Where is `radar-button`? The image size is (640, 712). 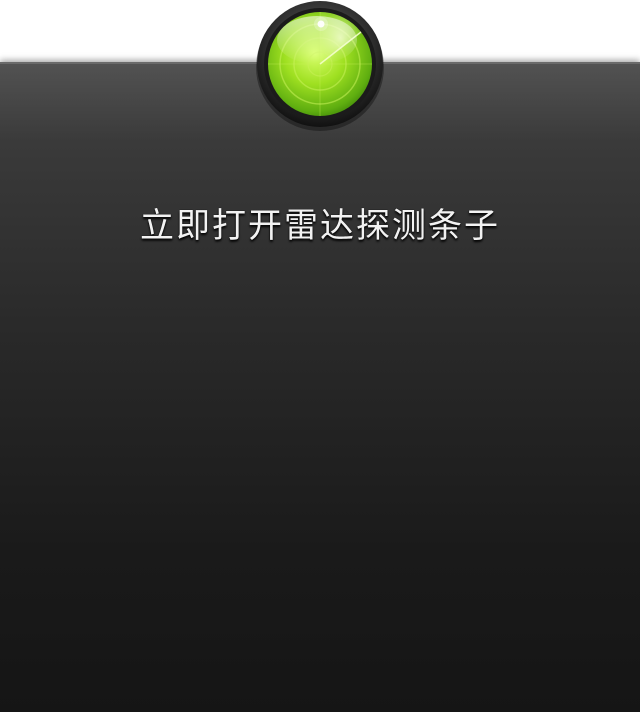 radar-button is located at coordinates (320, 66).